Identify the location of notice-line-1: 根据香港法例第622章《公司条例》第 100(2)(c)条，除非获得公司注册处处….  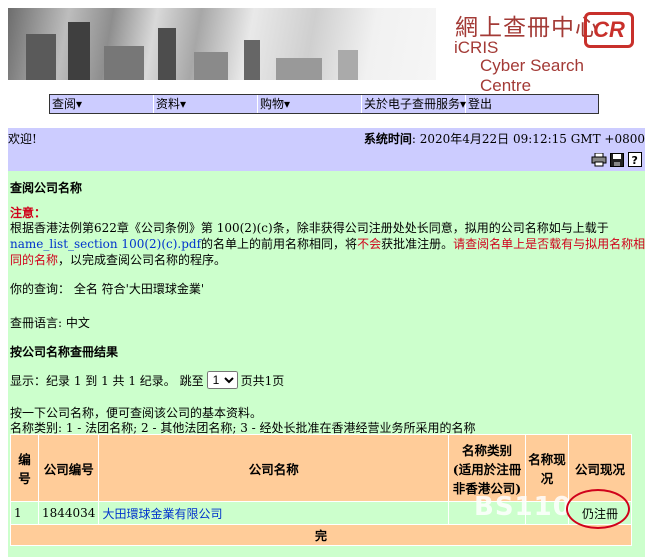
(309, 228).